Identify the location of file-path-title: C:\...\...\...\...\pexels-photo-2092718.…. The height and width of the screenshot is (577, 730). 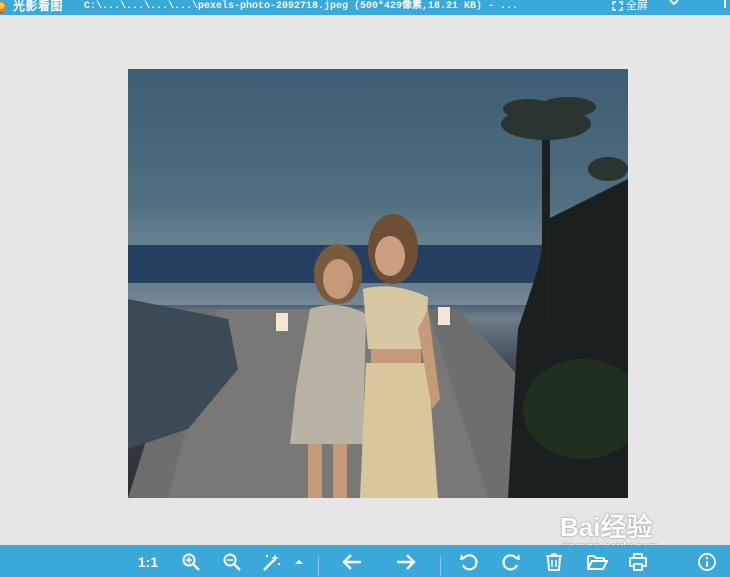
(301, 6).